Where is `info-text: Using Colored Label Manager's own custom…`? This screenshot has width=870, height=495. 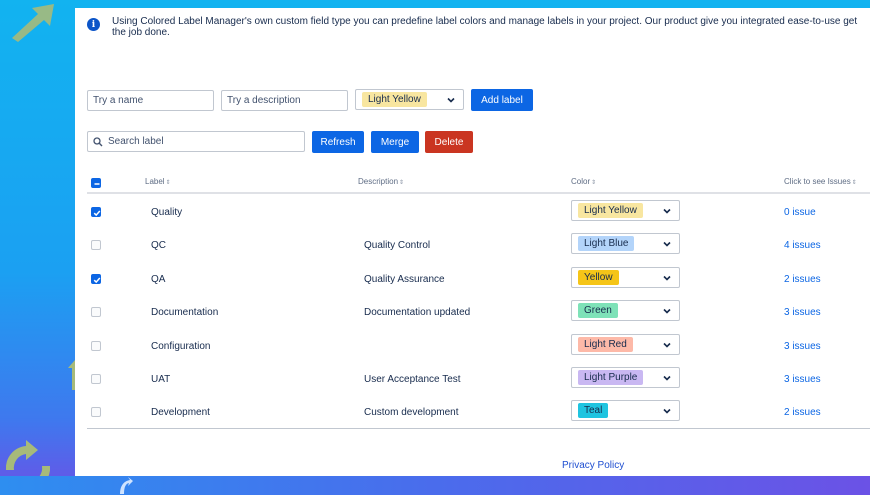
info-text: Using Colored Label Manager's own custom… is located at coordinates (485, 27).